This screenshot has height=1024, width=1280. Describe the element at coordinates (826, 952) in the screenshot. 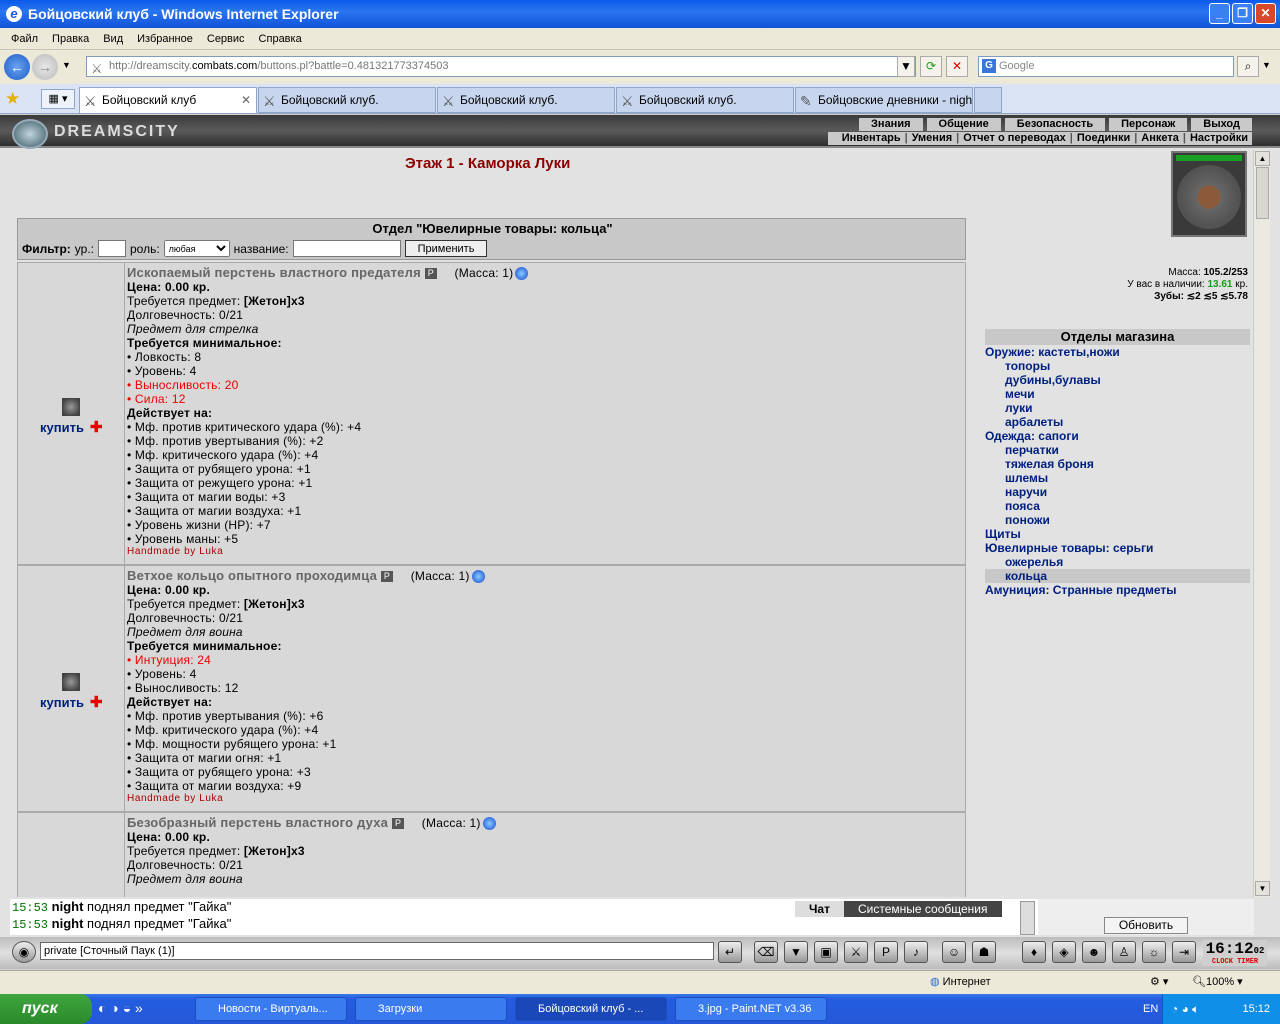

I see `save-icon: ▣` at that location.